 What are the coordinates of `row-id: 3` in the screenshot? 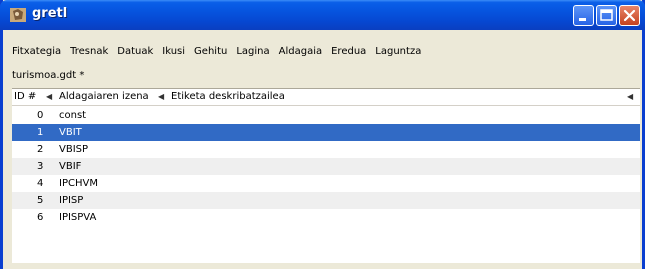 It's located at (40, 166).